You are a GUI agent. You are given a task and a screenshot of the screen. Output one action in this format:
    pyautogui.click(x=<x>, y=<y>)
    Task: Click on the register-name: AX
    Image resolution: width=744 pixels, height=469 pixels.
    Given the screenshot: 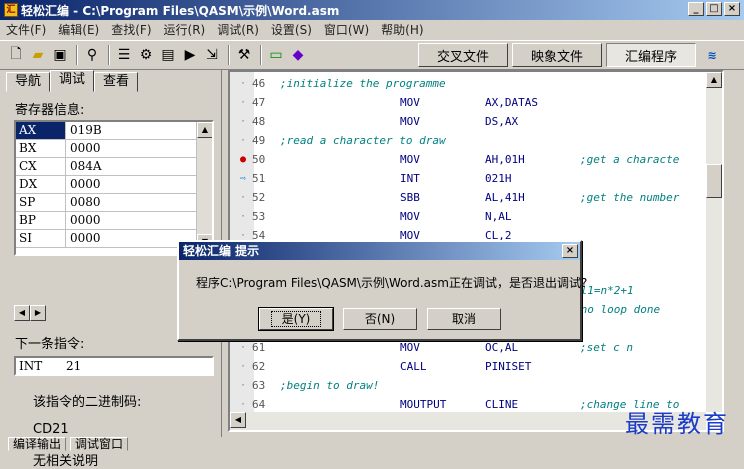 What is the action you would take?
    pyautogui.click(x=41, y=130)
    